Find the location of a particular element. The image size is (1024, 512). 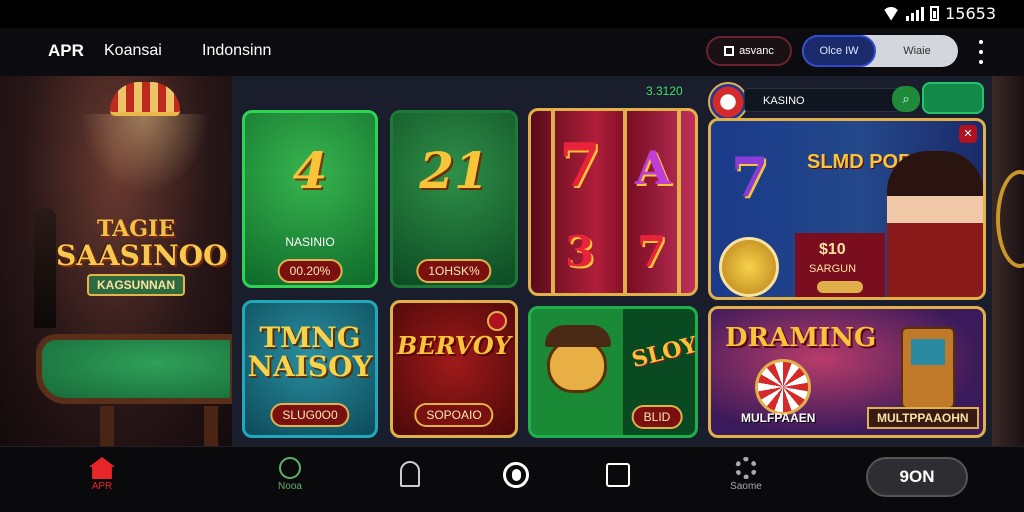

game-title: SLOYN is located at coordinates (663, 350).